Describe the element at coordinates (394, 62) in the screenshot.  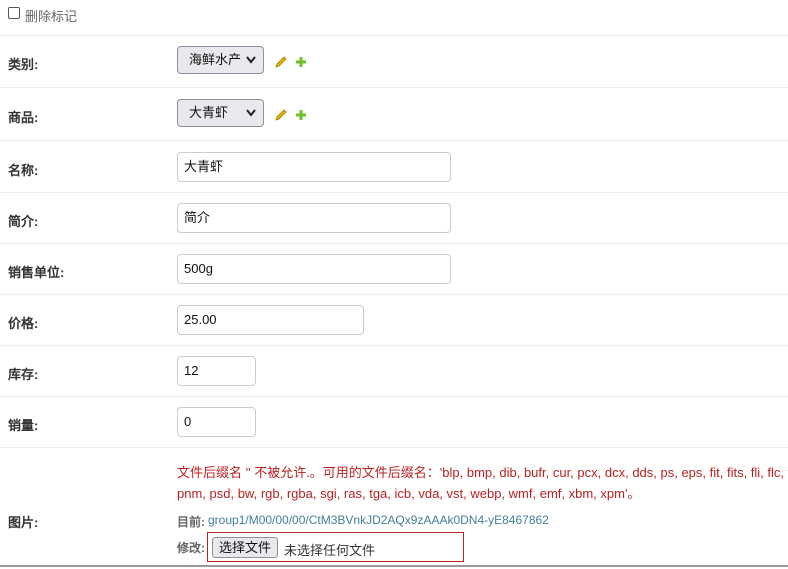
I see `category-row: 类别: 海鲜水产` at that location.